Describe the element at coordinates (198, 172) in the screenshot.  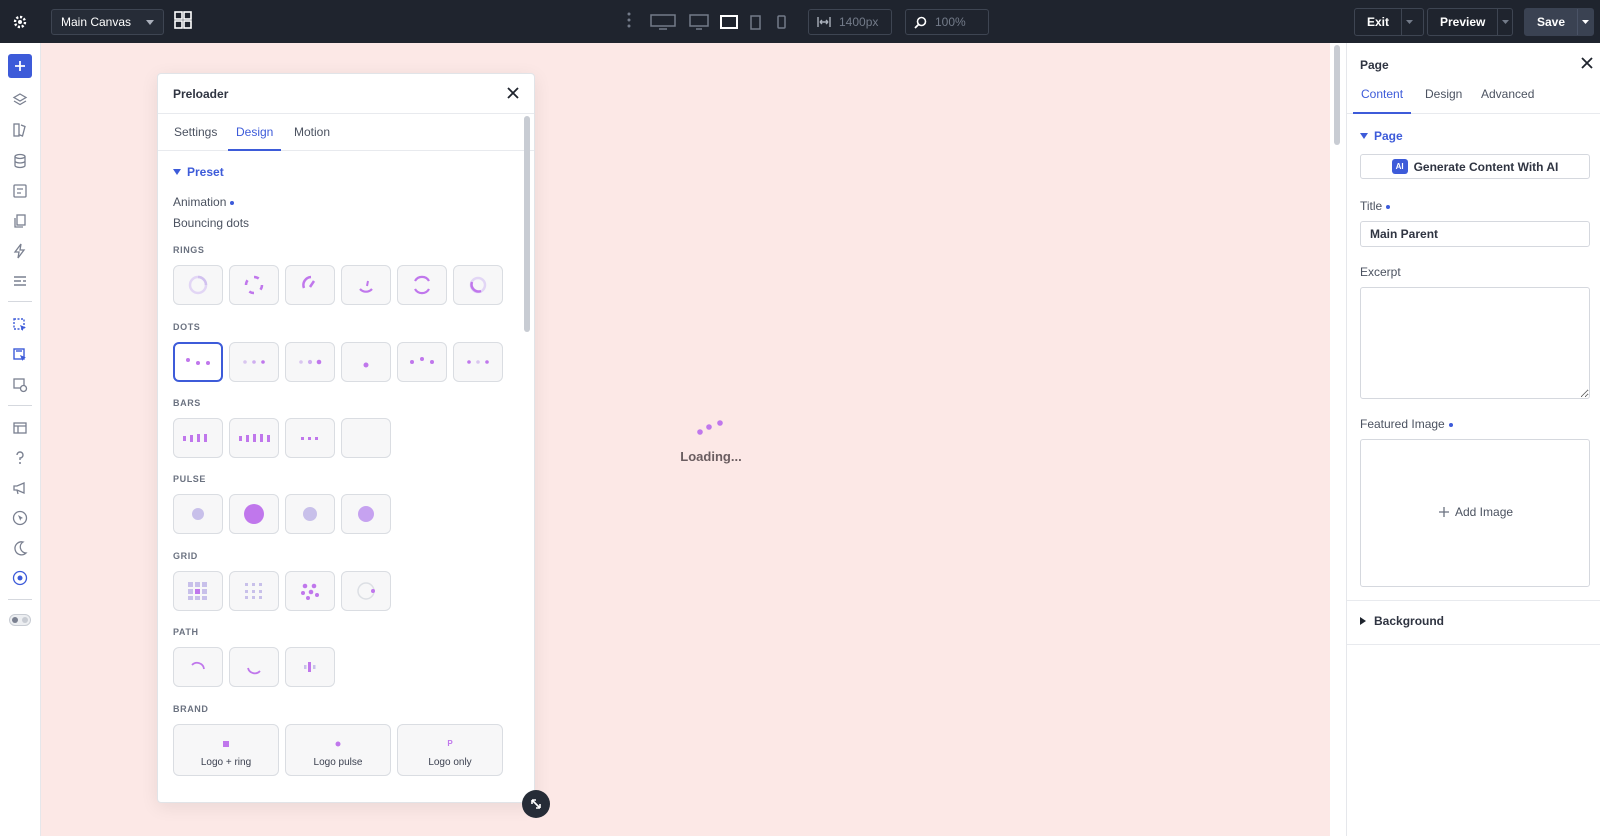
I see `preset-section-toggle: Preset` at that location.